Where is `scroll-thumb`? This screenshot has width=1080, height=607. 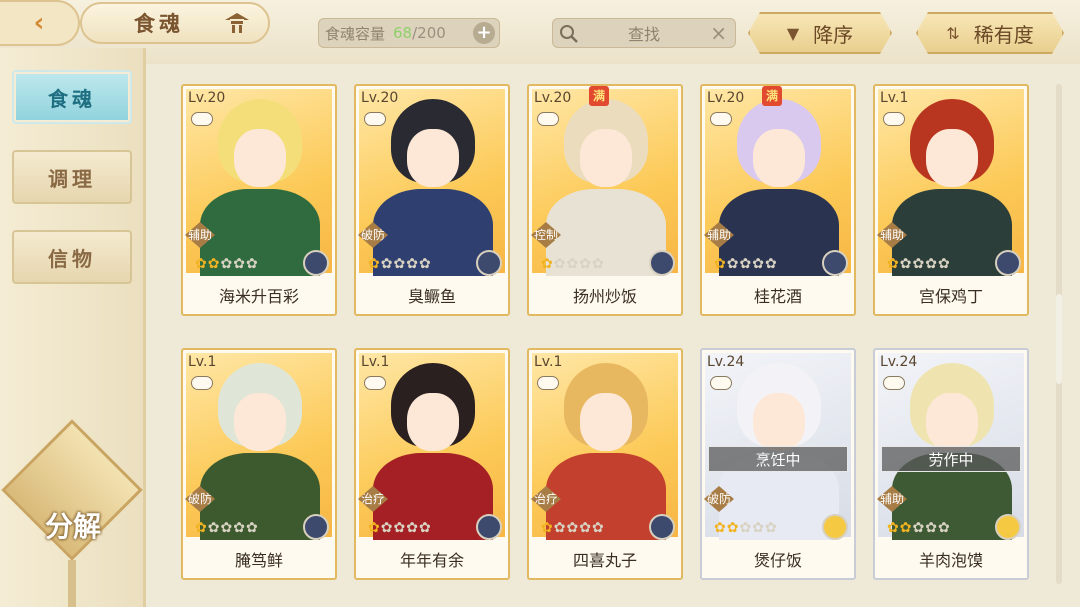
scroll-thumb is located at coordinates (1059, 339).